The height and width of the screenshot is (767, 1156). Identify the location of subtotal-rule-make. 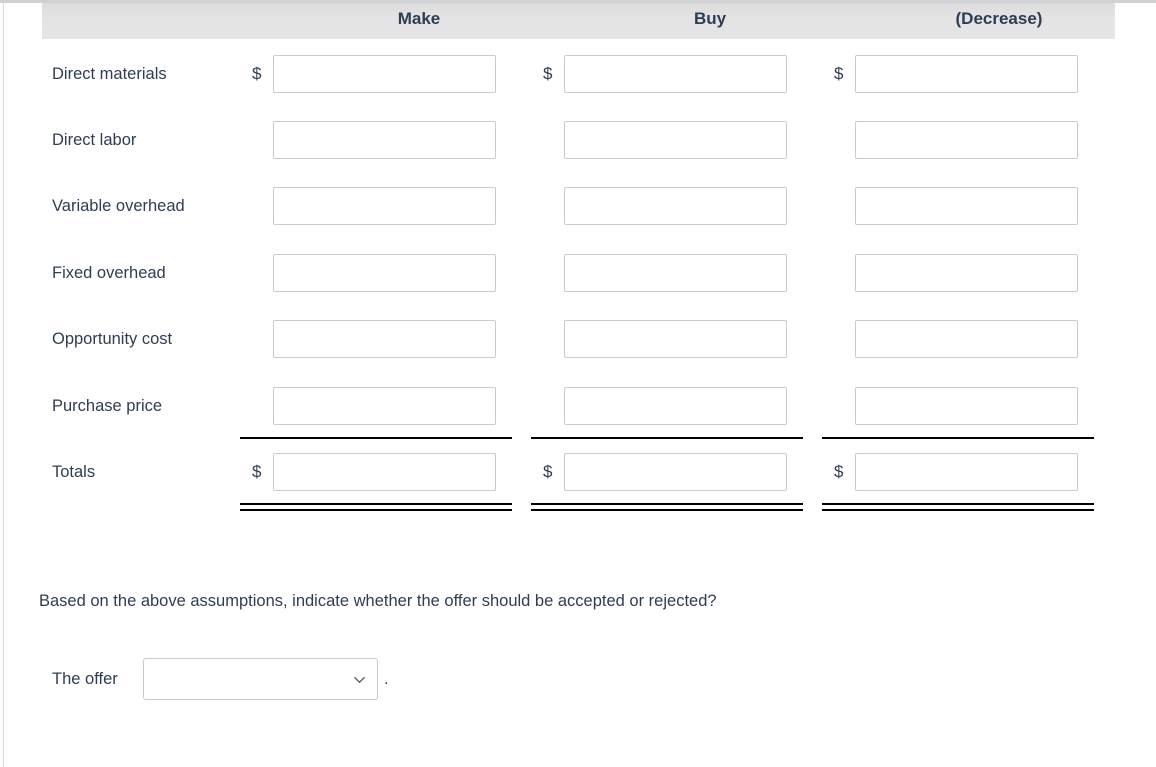
(376, 438).